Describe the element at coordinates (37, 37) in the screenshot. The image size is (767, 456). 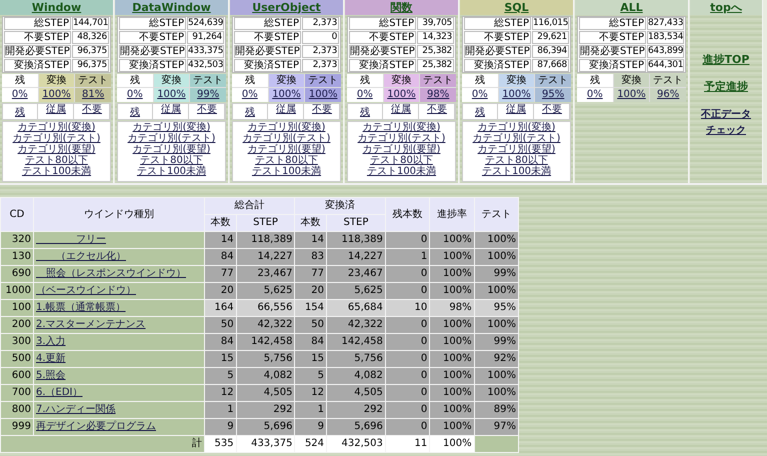
I see `stat-label: 不要STEP` at that location.